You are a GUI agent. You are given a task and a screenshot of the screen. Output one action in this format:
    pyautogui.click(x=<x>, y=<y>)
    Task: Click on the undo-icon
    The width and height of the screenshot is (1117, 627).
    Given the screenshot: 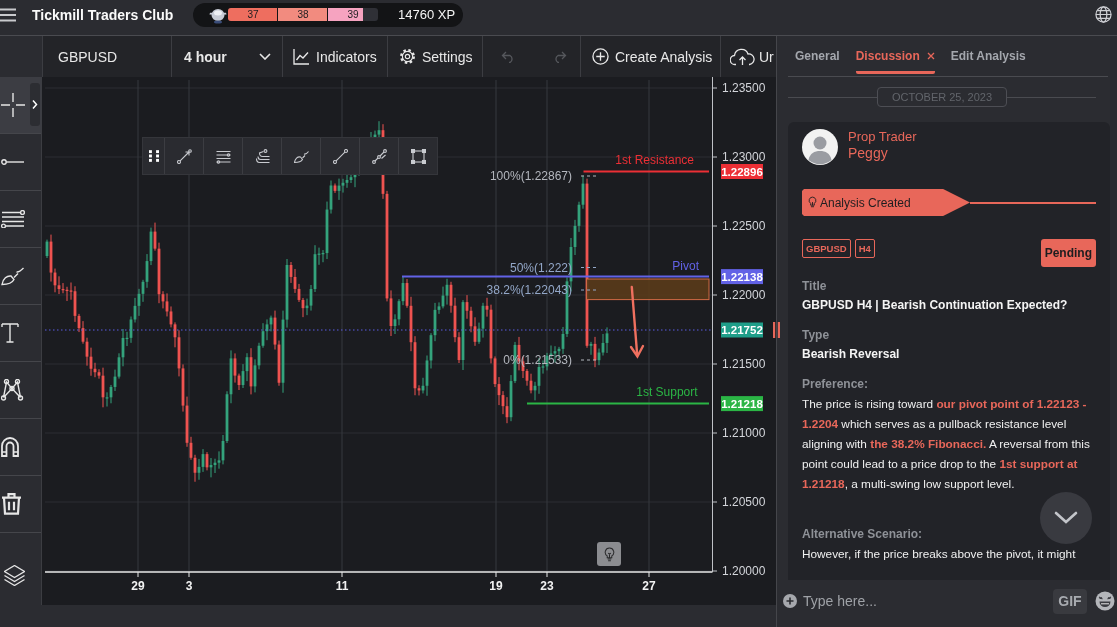 What is the action you would take?
    pyautogui.click(x=508, y=56)
    